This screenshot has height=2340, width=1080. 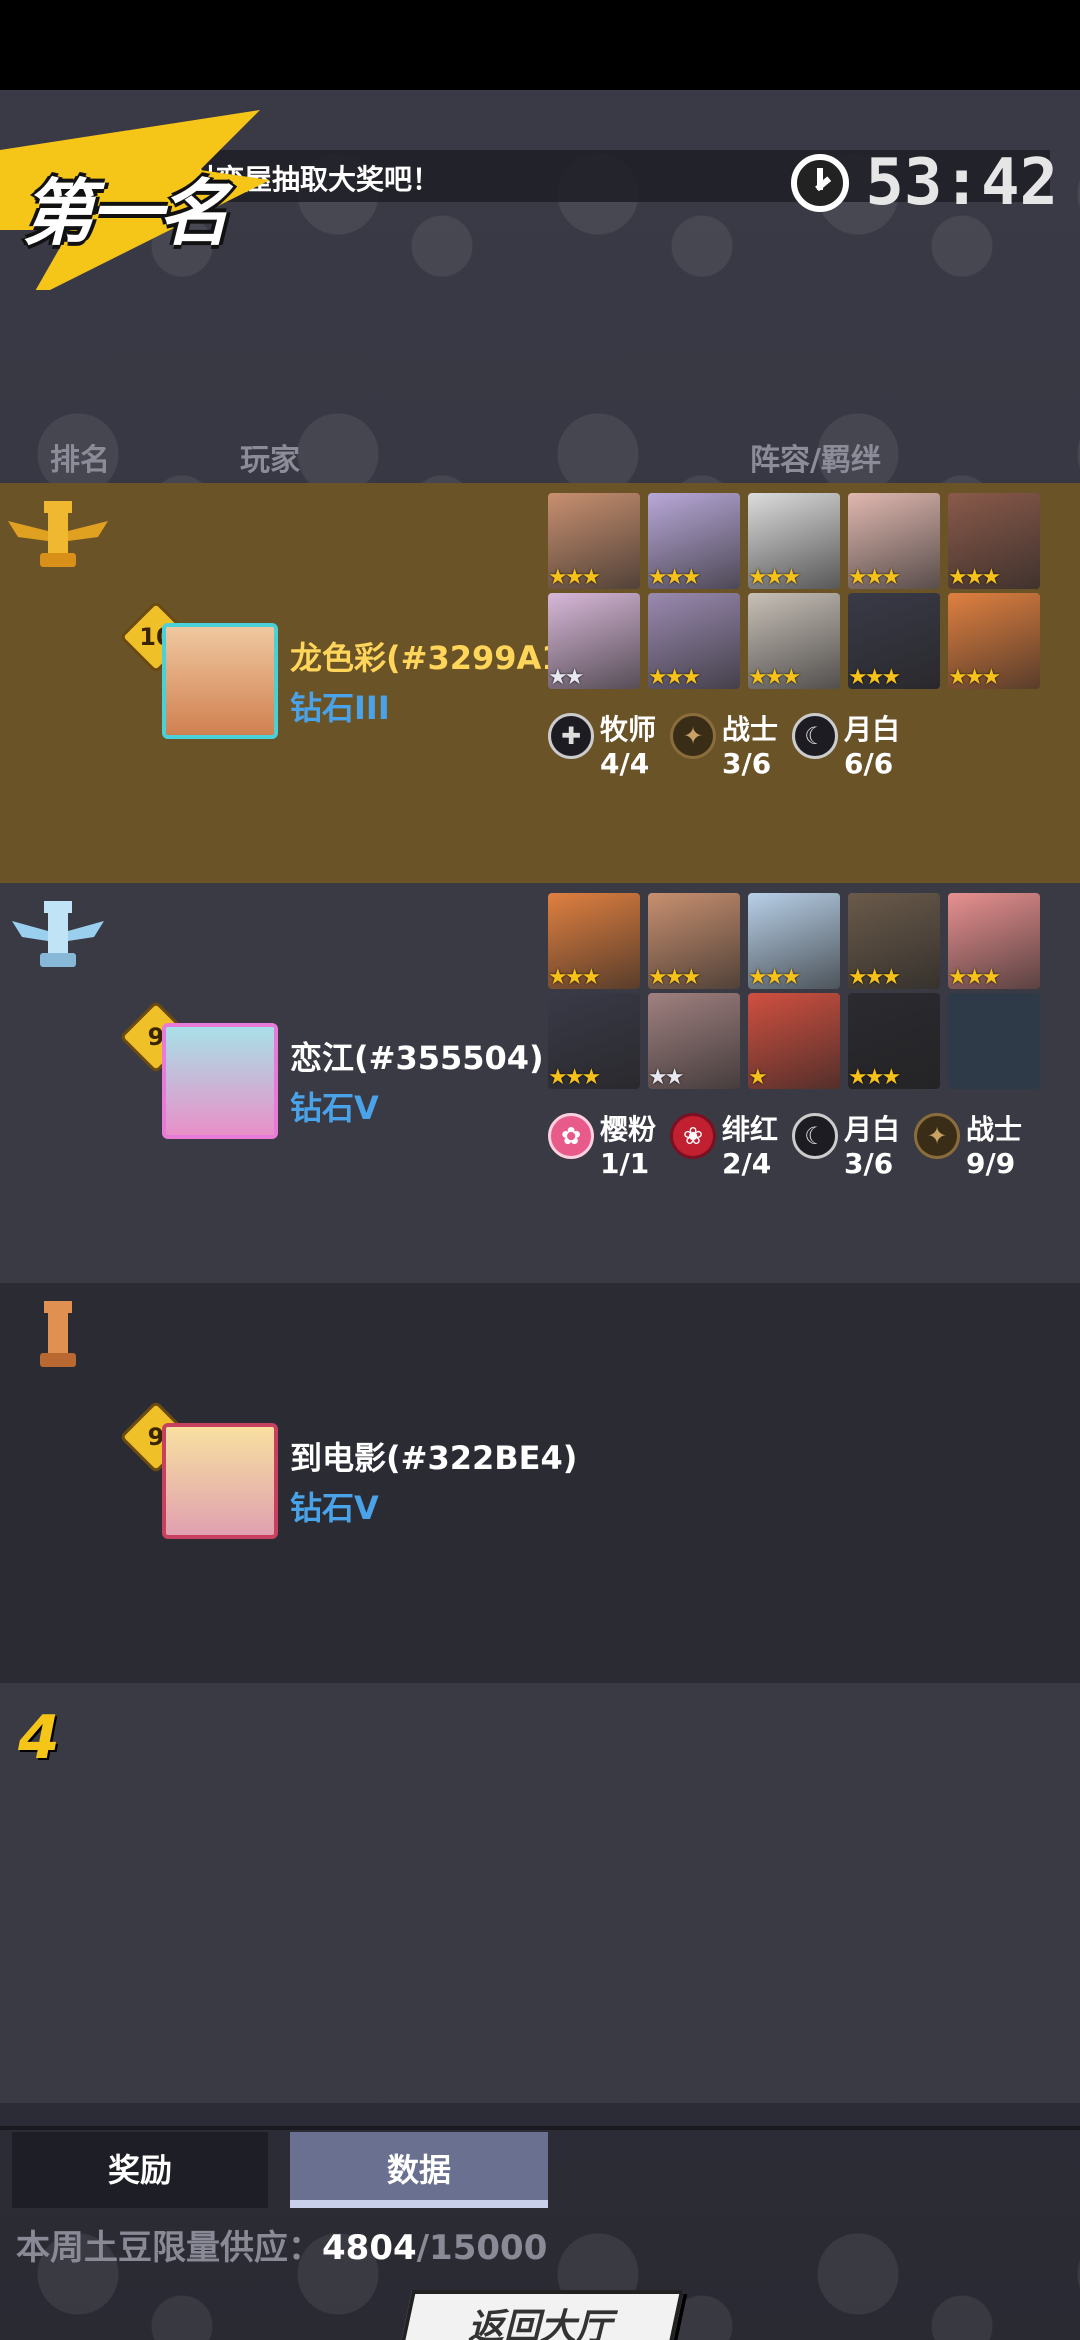 I want to click on potato-supply: 本周土豆限量供应：4804/15000, so click(x=281, y=2244).